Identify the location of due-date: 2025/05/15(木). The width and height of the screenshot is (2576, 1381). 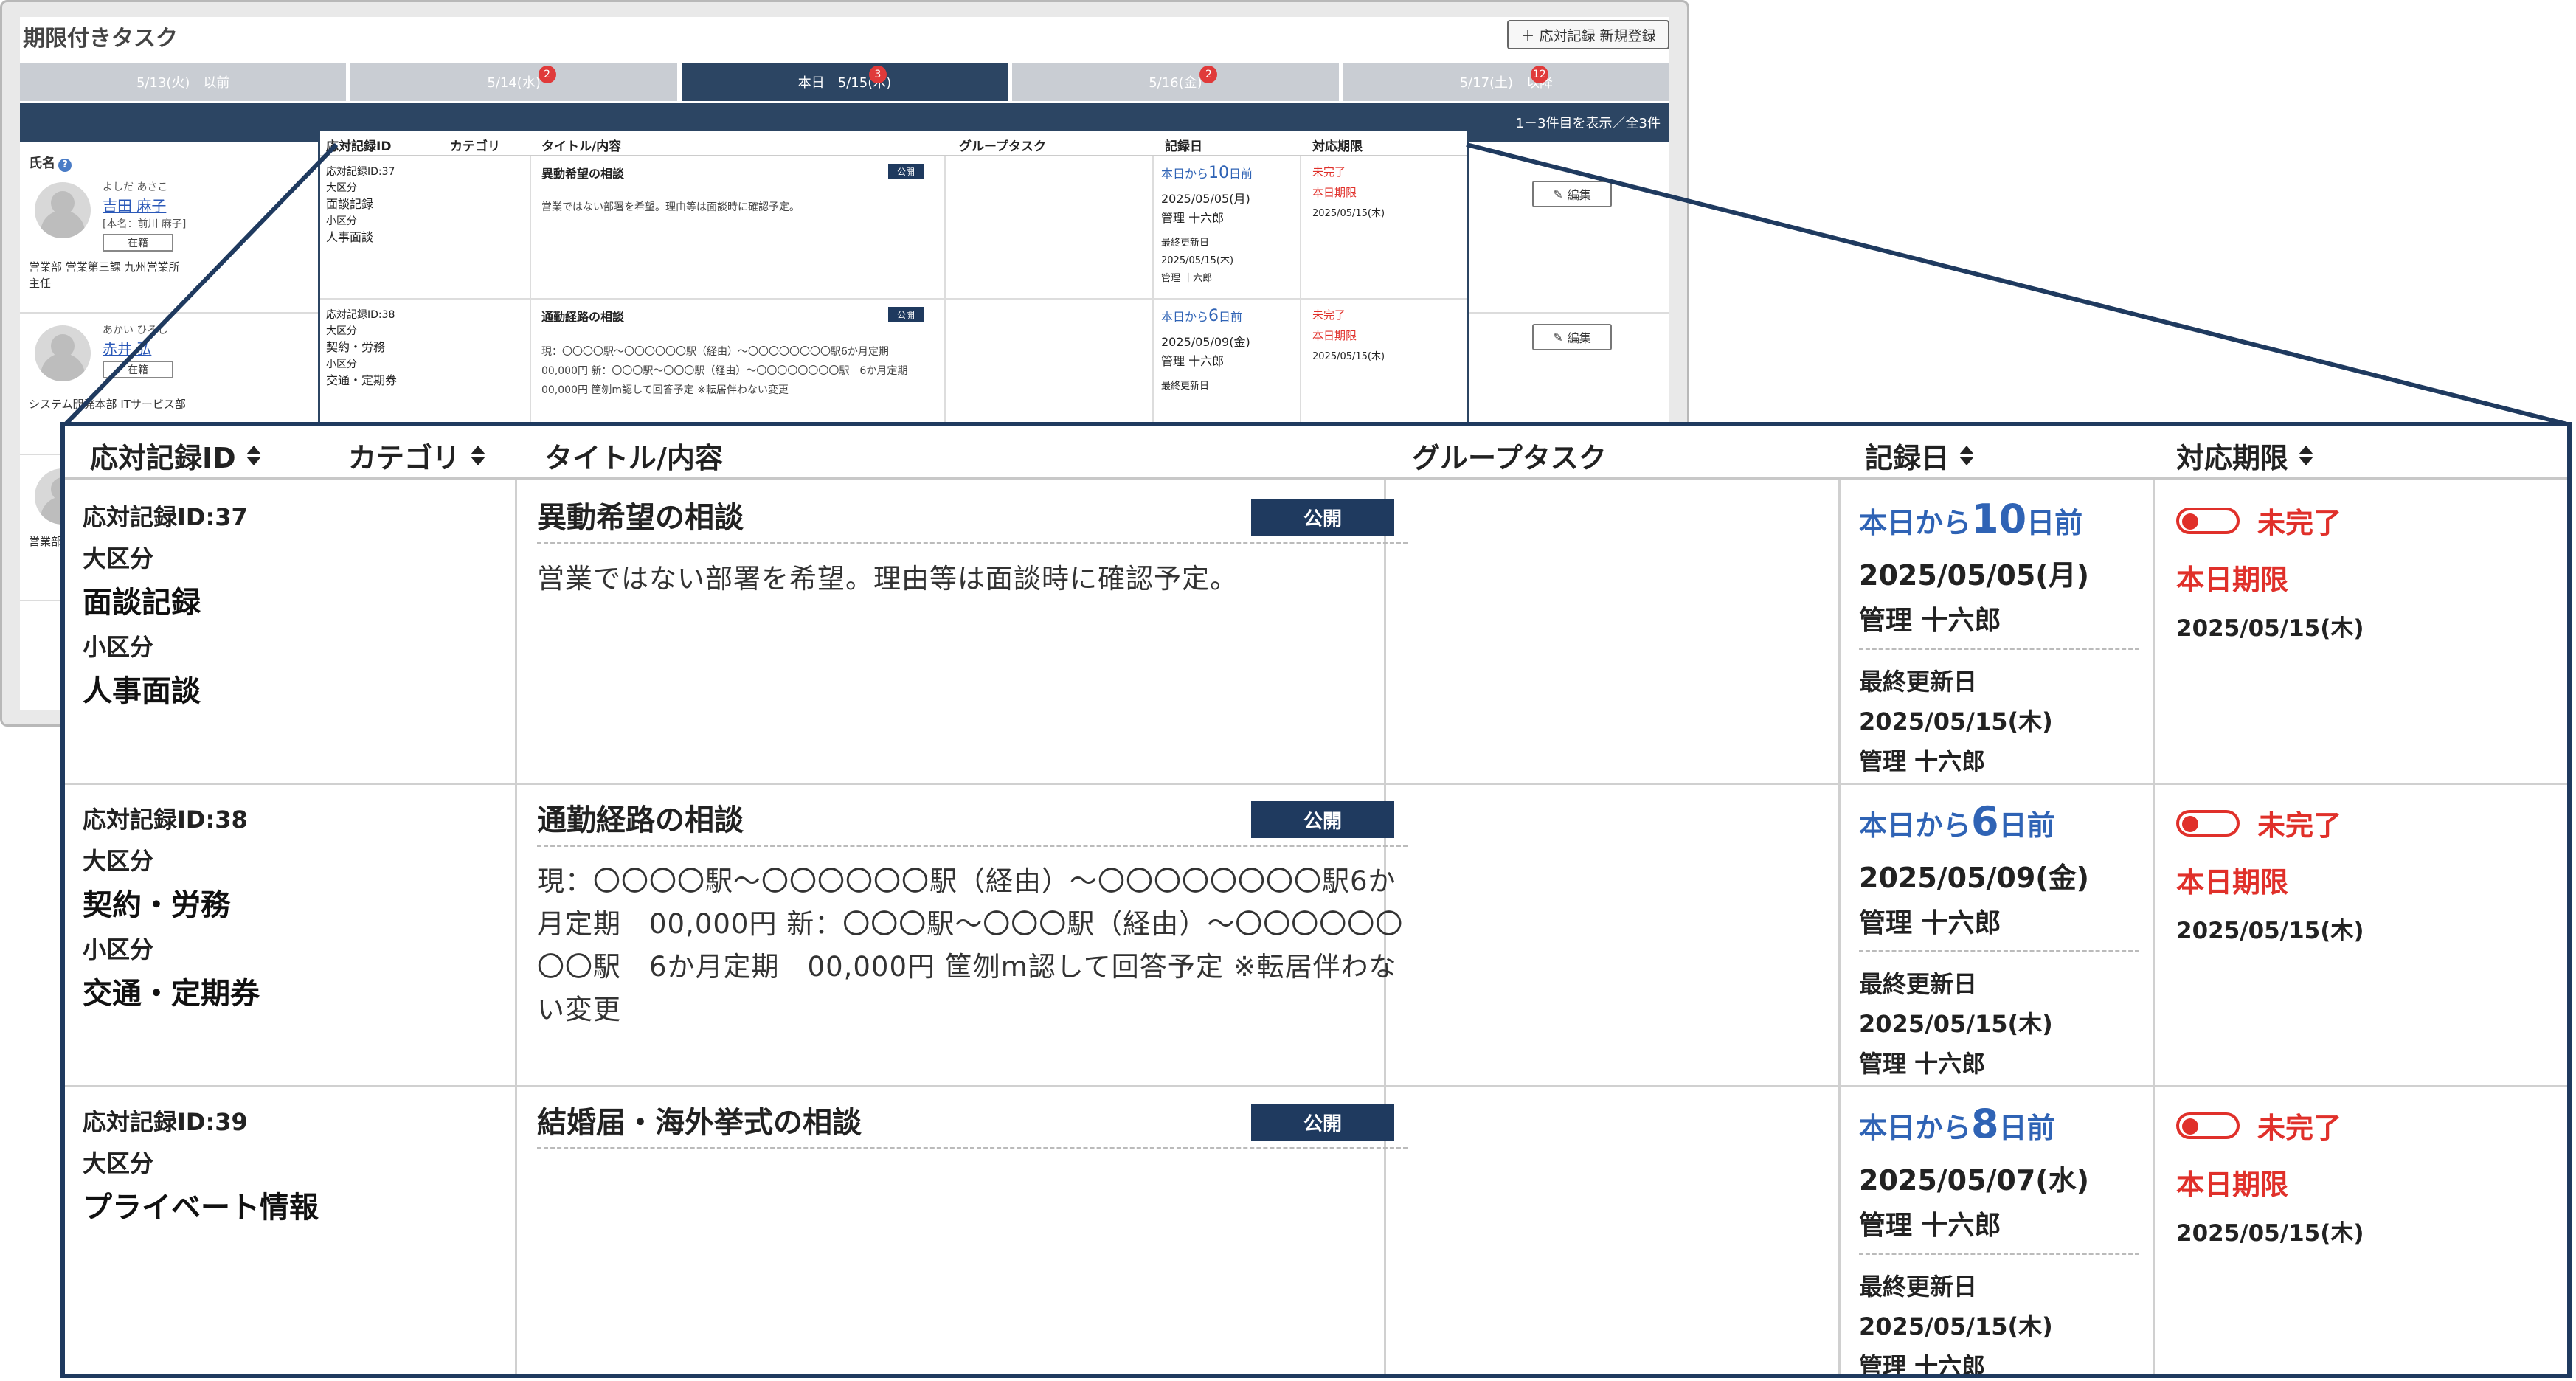
(2270, 629).